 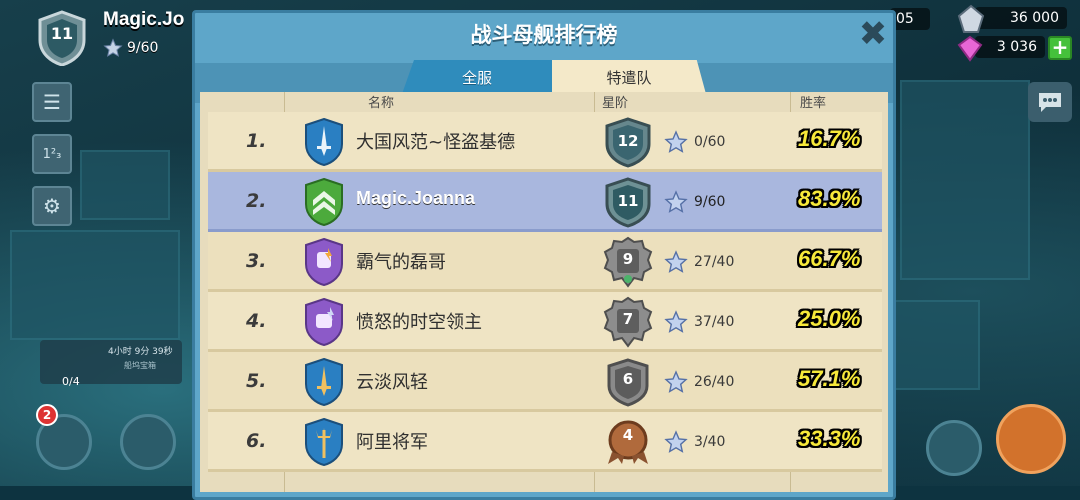 What do you see at coordinates (324, 202) in the screenshot?
I see `chevron-emblem-icon` at bounding box center [324, 202].